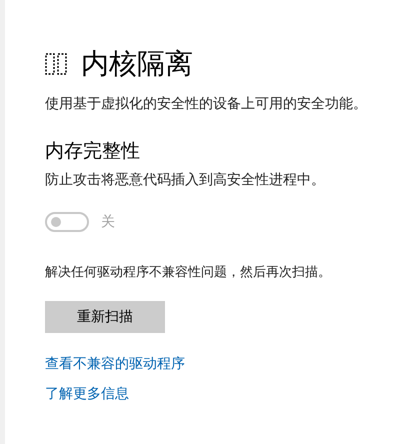 The image size is (413, 444). Describe the element at coordinates (108, 222) in the screenshot. I see `toggle-state-label: 关` at that location.